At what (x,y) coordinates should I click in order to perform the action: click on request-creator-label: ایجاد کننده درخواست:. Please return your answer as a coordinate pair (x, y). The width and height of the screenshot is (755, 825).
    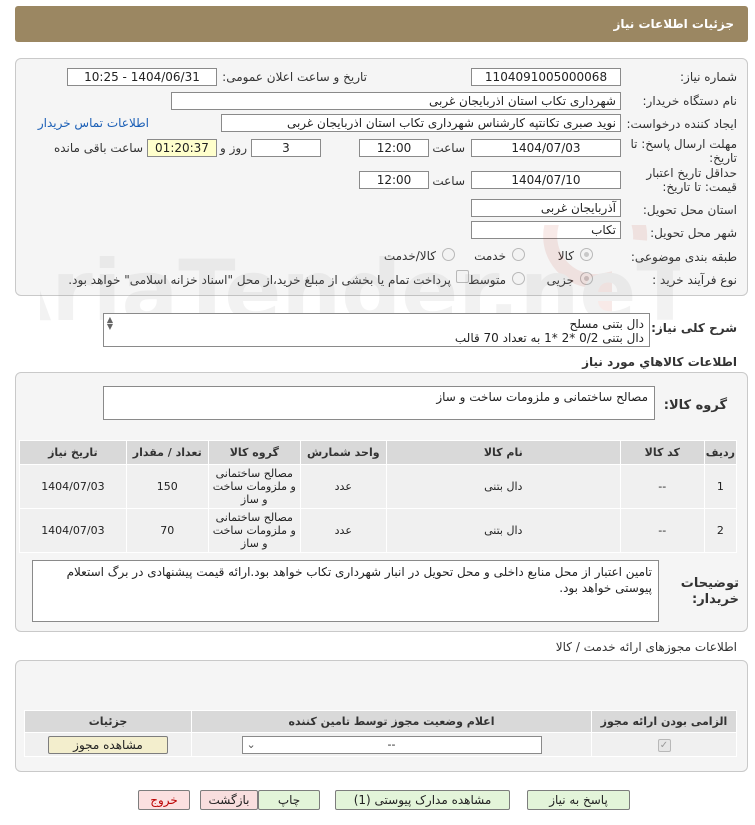
    Looking at the image, I should click on (681, 124).